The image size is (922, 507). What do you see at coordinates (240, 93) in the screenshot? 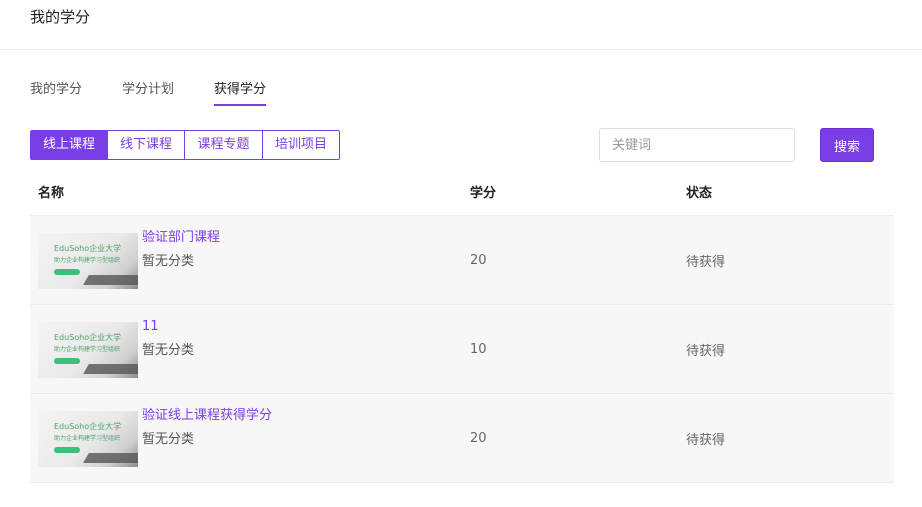
I see `tab-earned-credits: 获得学分` at bounding box center [240, 93].